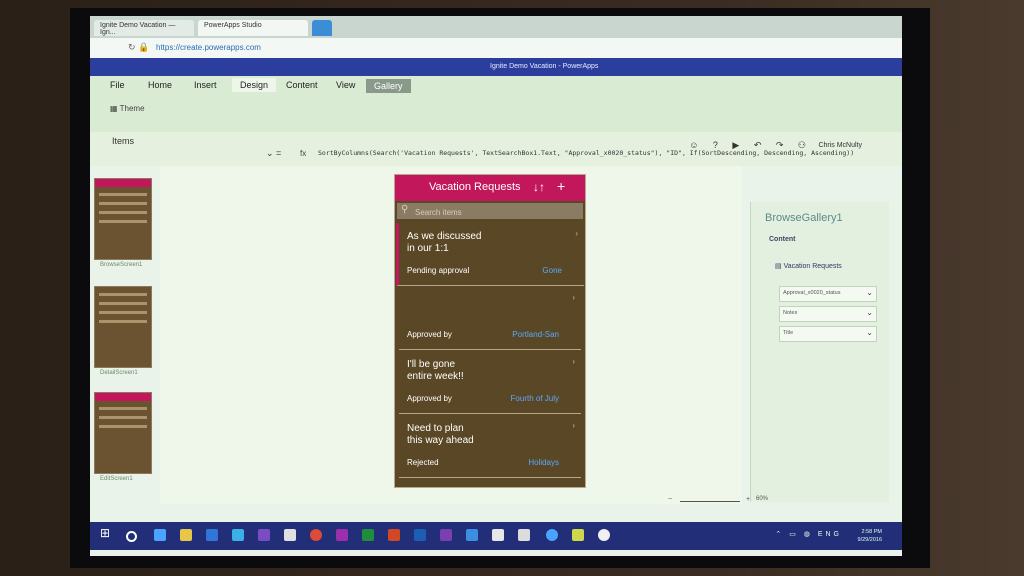 Image resolution: width=1024 pixels, height=576 pixels. I want to click on app-header: Vacation Requests ↓↑ +, so click(490, 188).